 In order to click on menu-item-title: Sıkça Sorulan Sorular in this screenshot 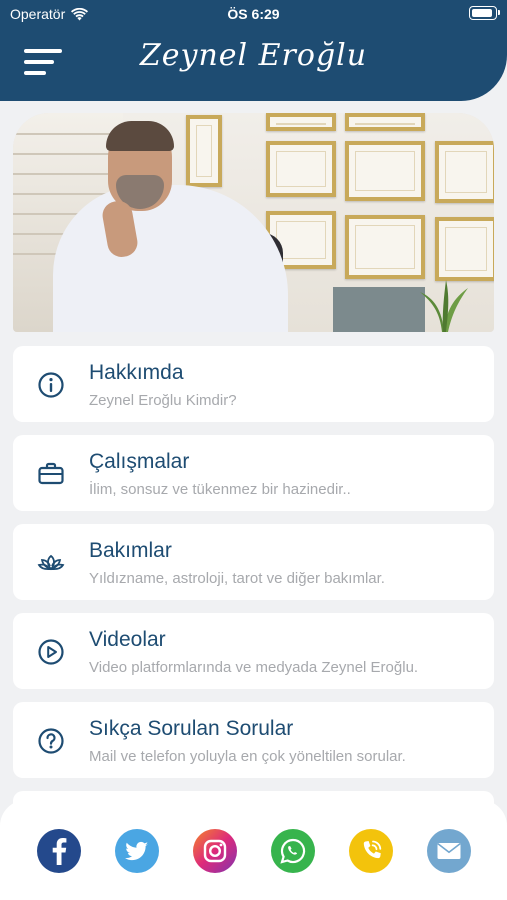, I will do `click(191, 728)`.